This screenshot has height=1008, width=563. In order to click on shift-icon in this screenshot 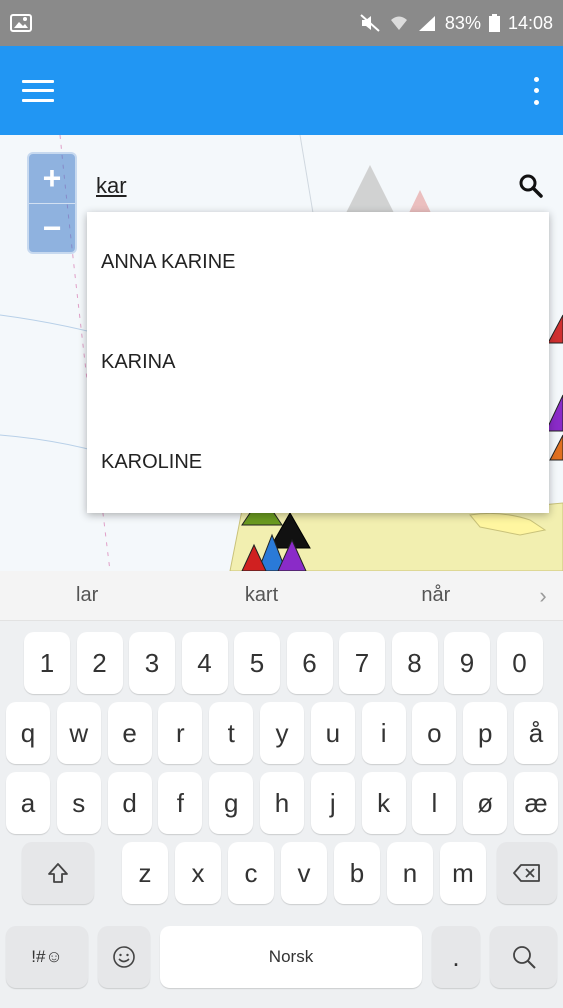, I will do `click(58, 873)`.